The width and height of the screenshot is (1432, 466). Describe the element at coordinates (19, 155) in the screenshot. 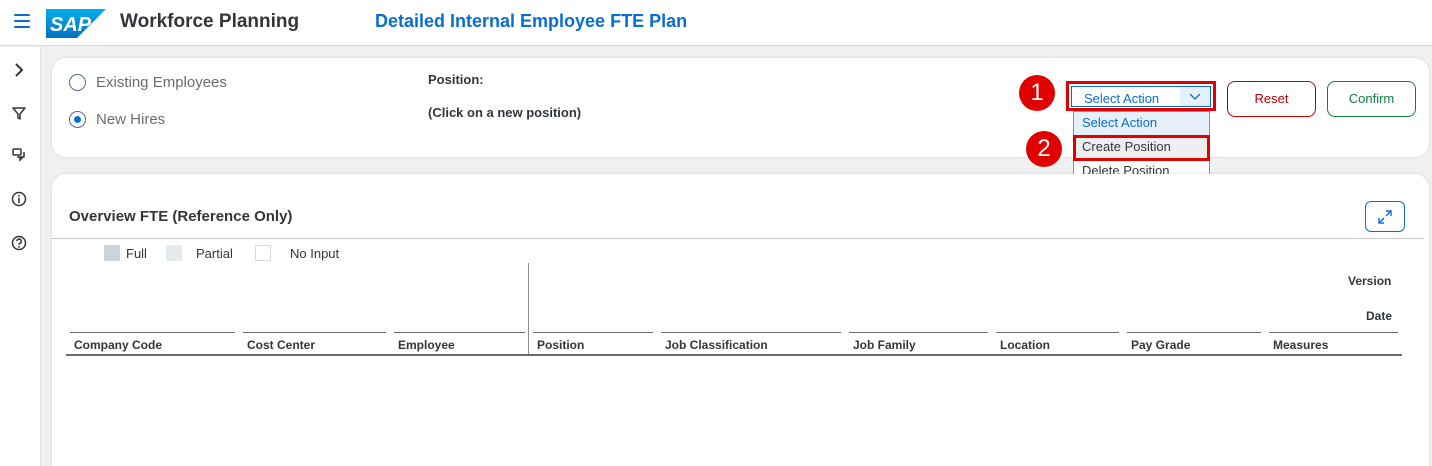

I see `comments-icon` at that location.